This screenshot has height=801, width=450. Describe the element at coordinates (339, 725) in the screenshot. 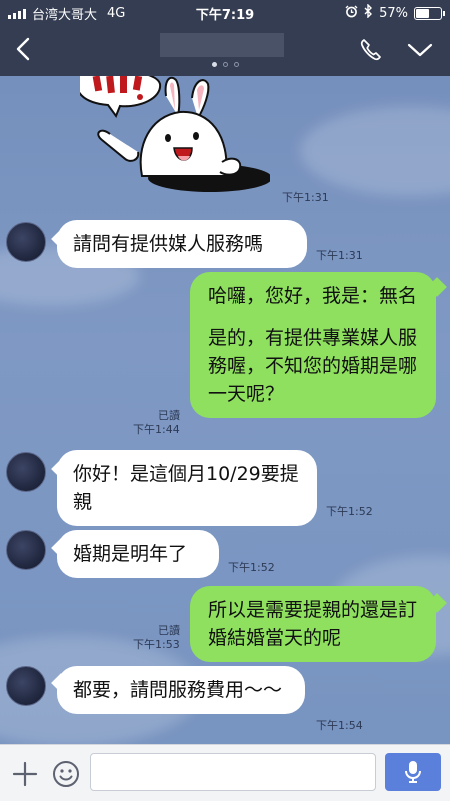

I see `timestamp: 下午1:54` at that location.